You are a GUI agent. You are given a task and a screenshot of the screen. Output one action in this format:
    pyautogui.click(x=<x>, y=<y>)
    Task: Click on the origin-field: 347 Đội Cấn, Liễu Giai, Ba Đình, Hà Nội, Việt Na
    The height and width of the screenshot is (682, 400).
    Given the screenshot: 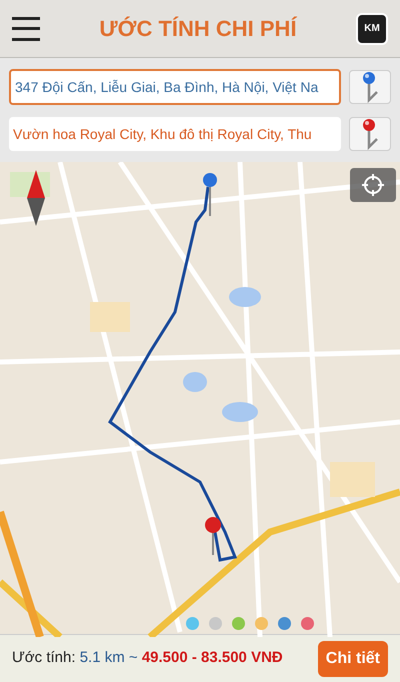 What is the action you would take?
    pyautogui.click(x=175, y=87)
    